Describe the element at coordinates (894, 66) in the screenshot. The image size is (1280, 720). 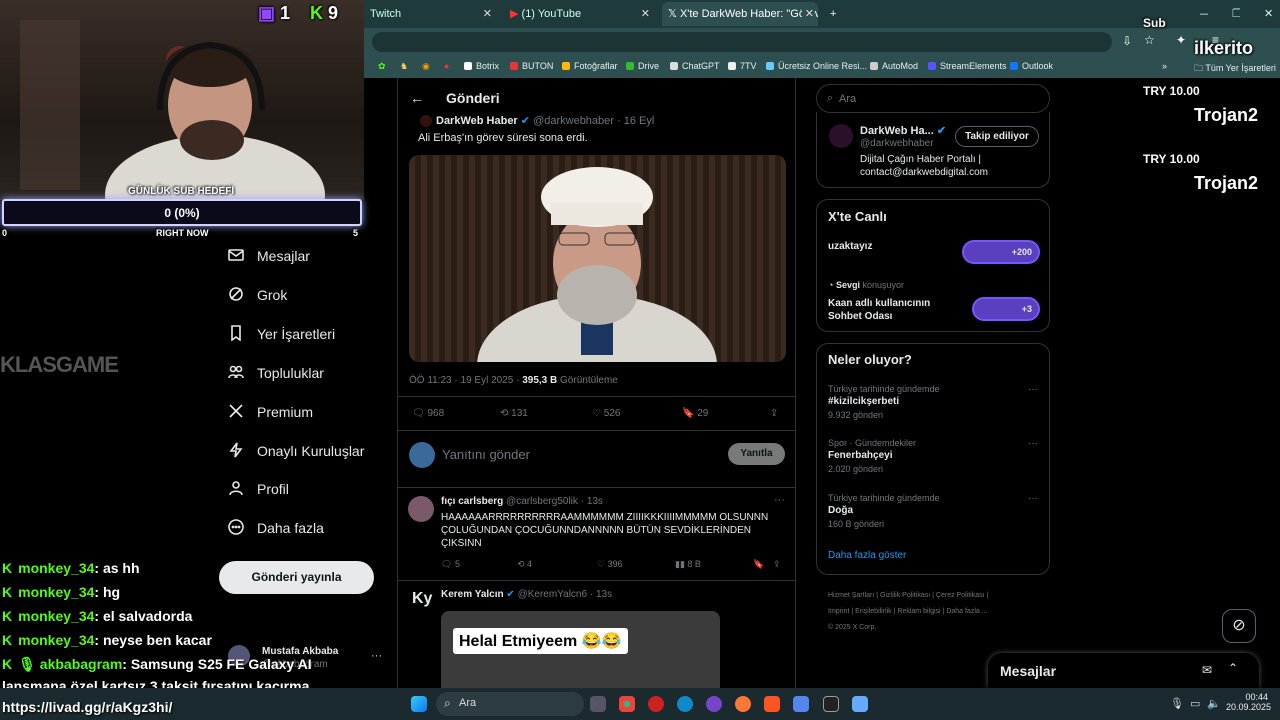
I see `bookmark-automod: AutoMod` at that location.